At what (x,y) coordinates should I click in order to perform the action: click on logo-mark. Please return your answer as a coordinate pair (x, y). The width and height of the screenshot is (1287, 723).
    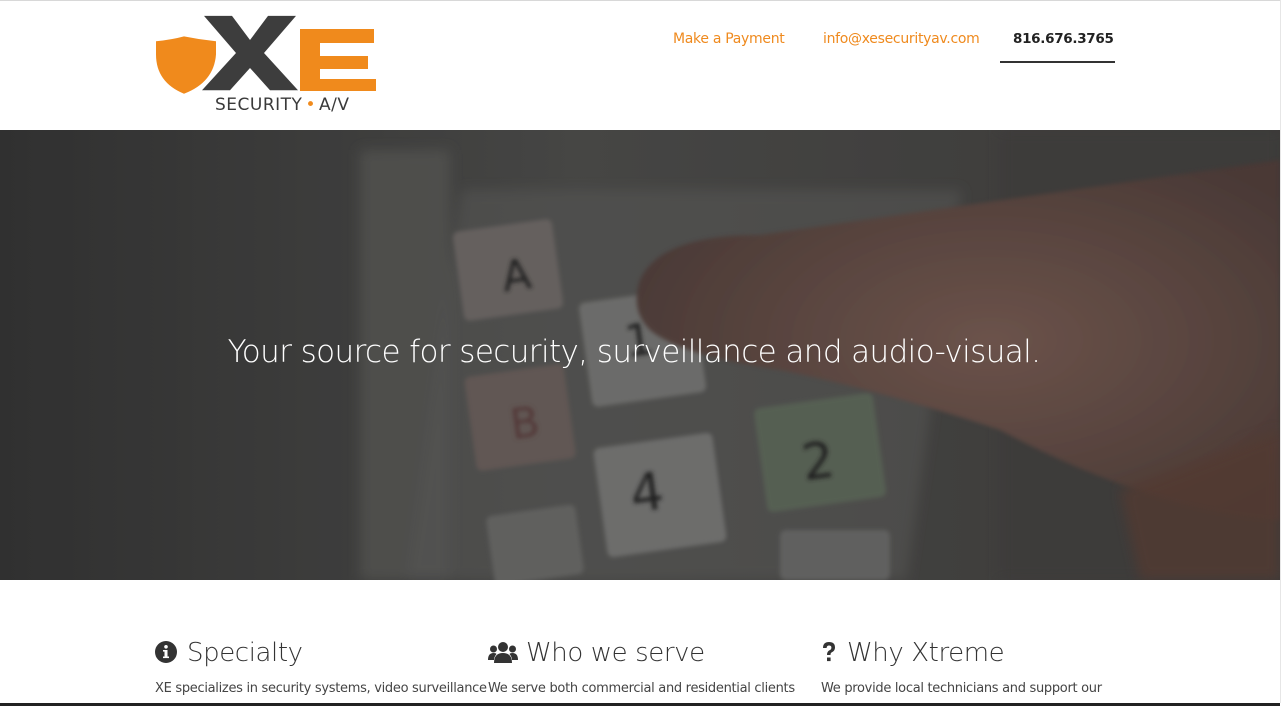
    Looking at the image, I should click on (266, 54).